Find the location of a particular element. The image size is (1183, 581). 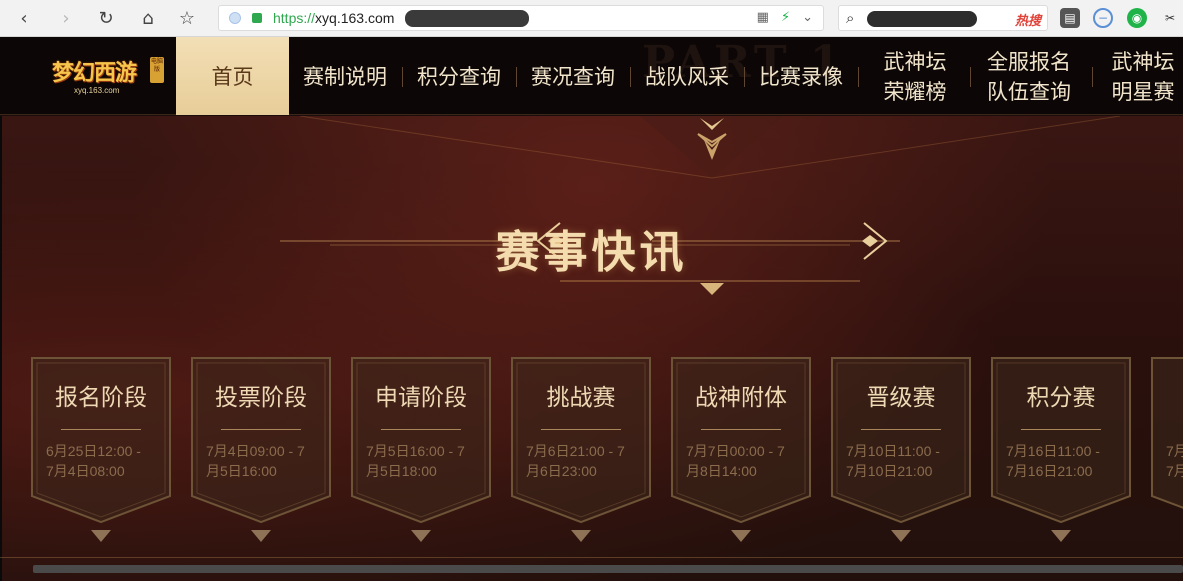

logo-text: 梦幻西游 is located at coordinates (94, 73).